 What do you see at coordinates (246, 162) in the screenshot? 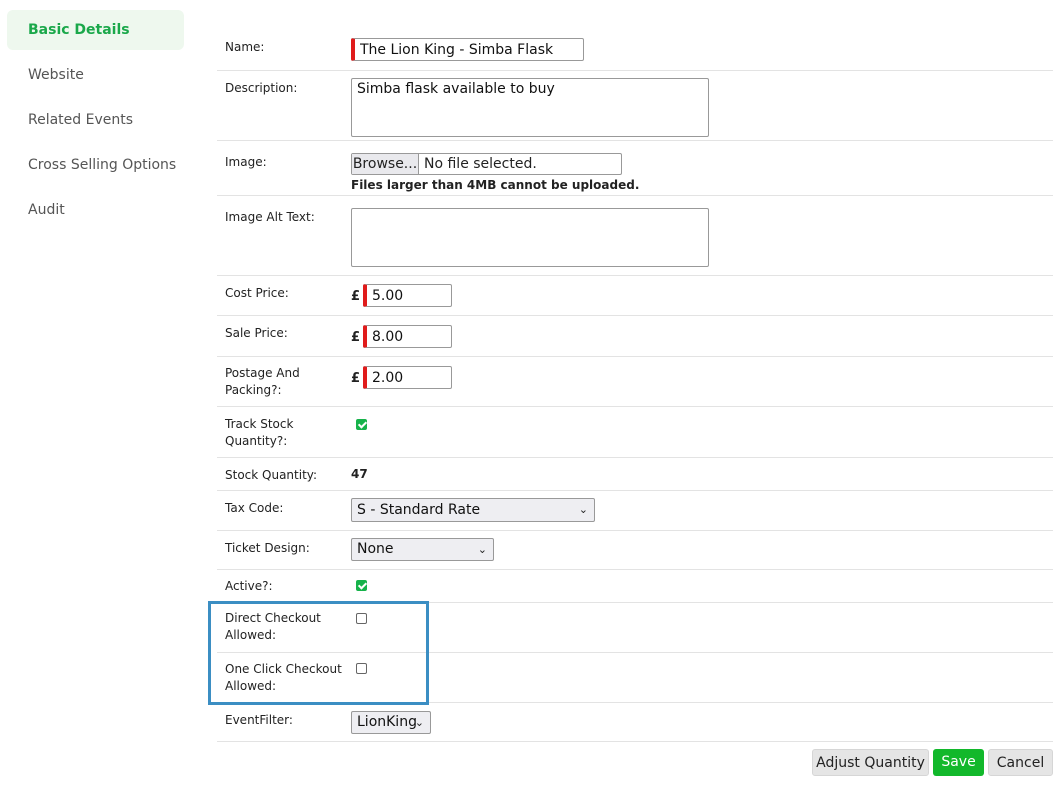
I see `image-label: Image:` at bounding box center [246, 162].